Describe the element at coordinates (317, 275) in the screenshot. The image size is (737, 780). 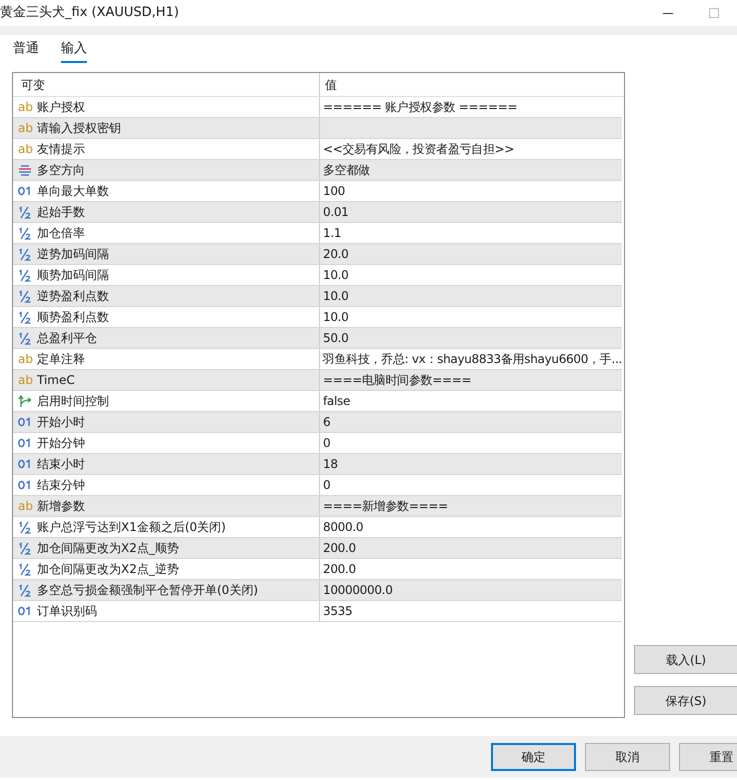
I see `parameter-row: 顺势加码间隔 10.0` at that location.